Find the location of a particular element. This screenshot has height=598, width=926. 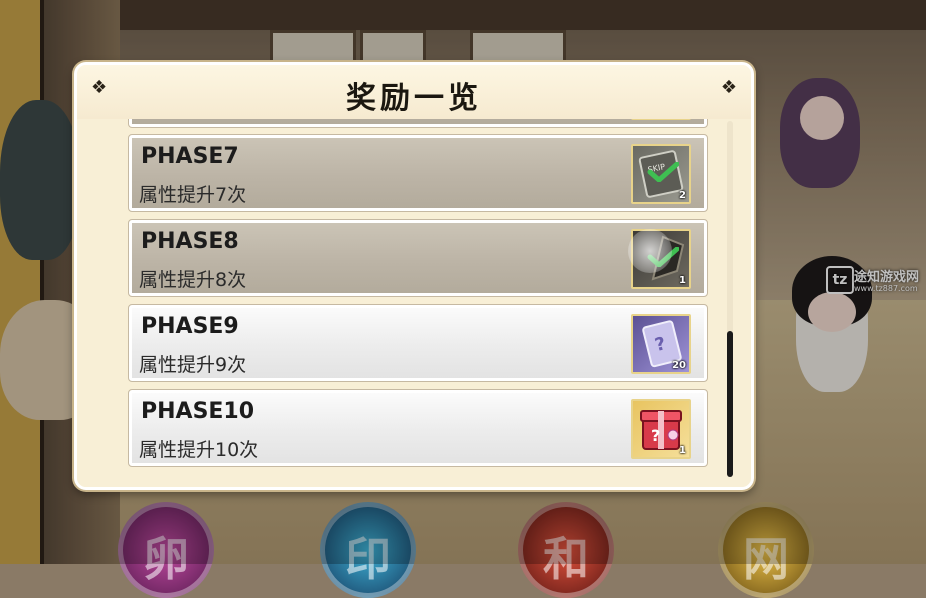

tap-highlight is located at coordinates (650, 251).